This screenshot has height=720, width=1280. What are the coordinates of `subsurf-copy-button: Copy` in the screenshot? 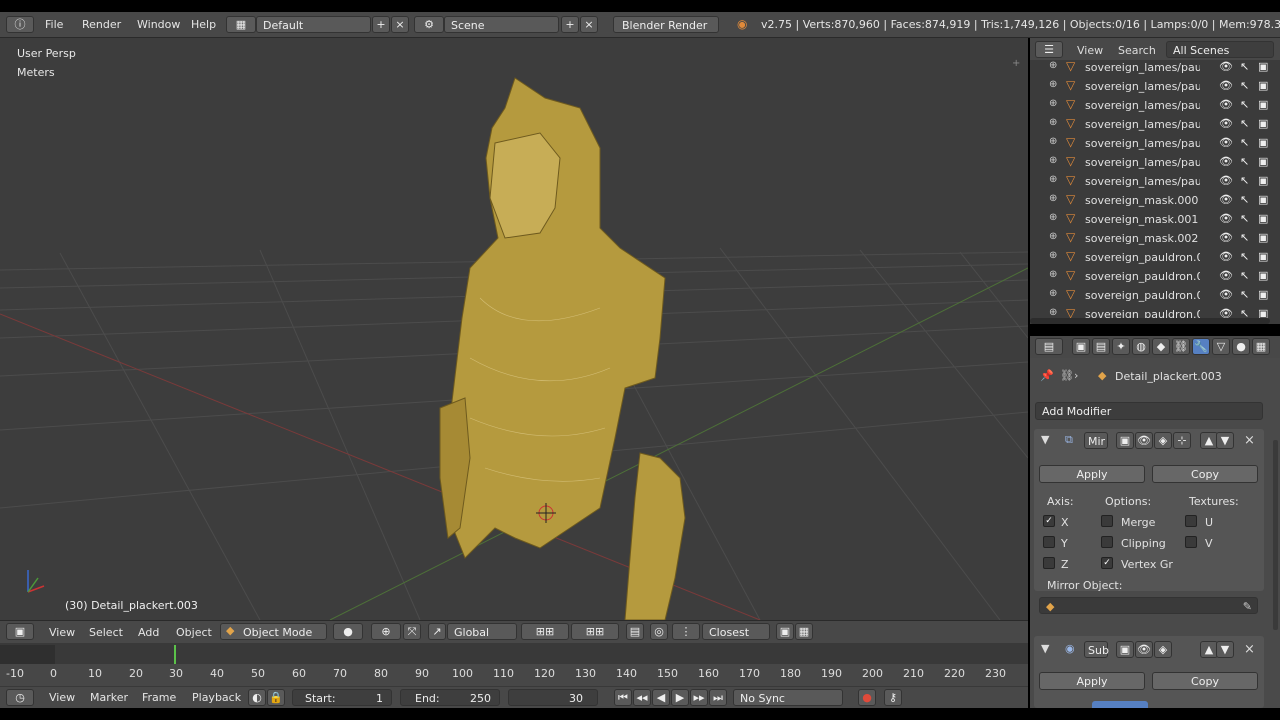 It's located at (1205, 681).